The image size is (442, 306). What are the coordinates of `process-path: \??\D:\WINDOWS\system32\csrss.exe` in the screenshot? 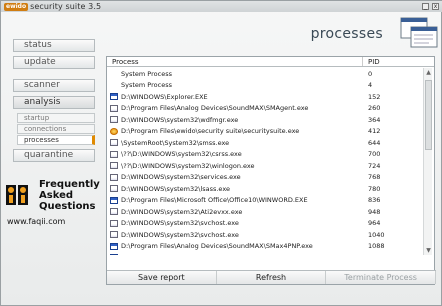 It's located at (181, 154).